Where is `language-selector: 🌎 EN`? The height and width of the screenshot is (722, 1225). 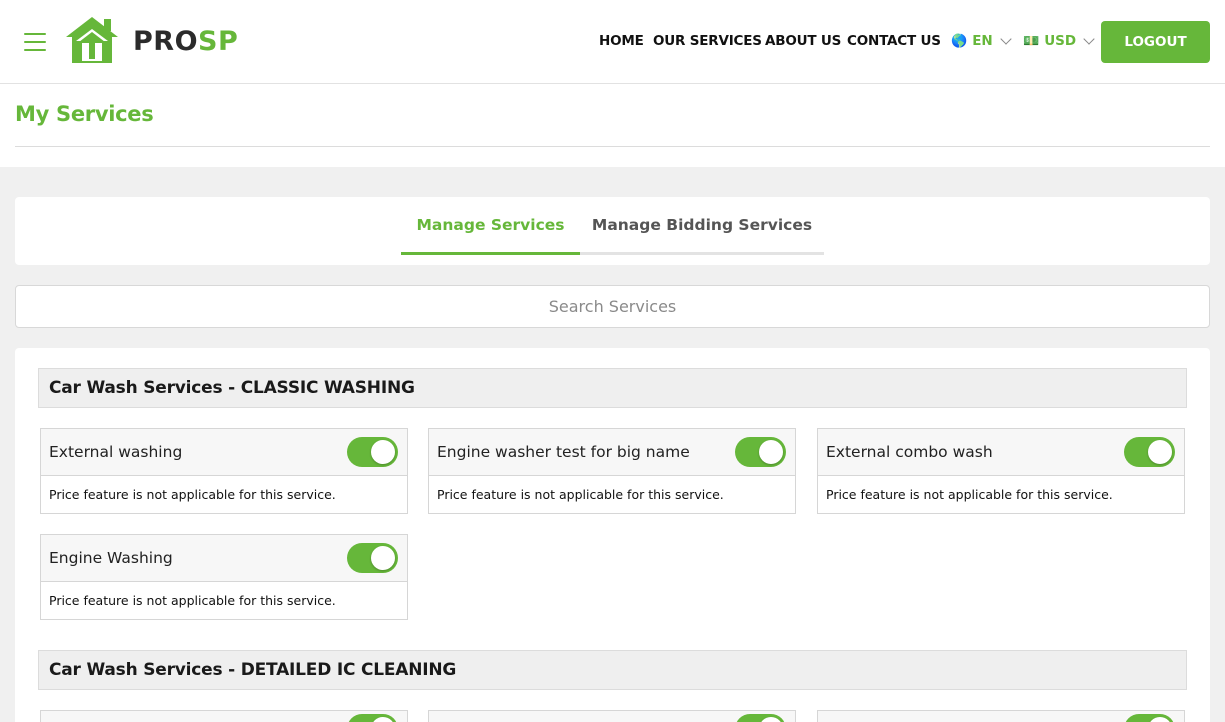 language-selector: 🌎 EN is located at coordinates (981, 41).